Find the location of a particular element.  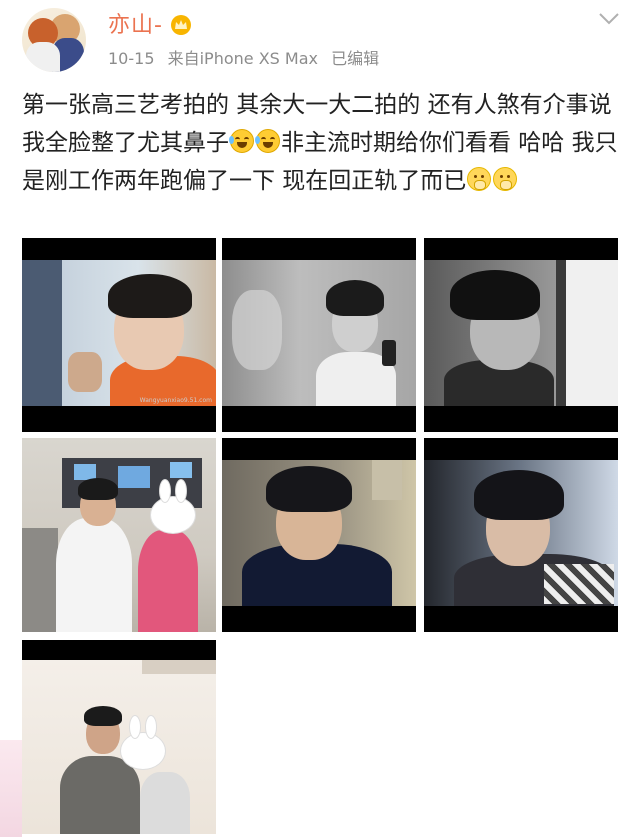

corner-overlay is located at coordinates (11, 788).